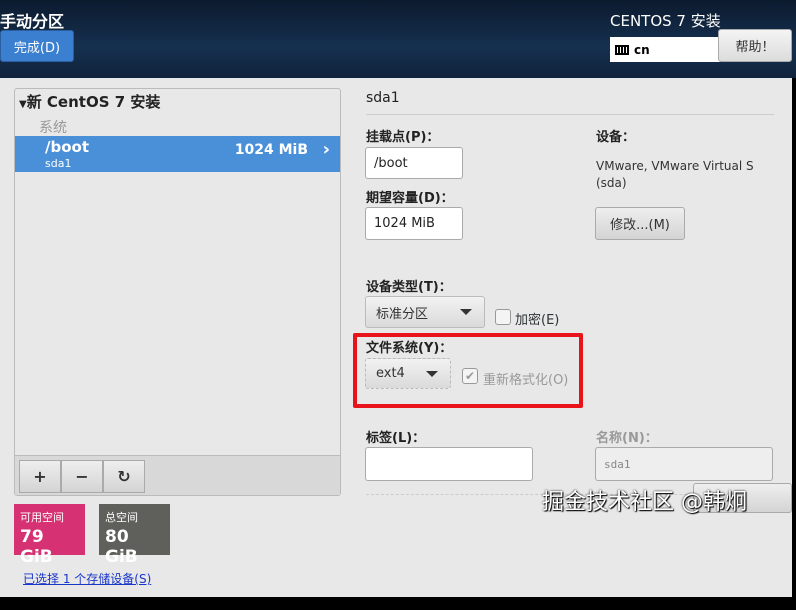 This screenshot has width=796, height=610. I want to click on reformat-checkbox: ✔, so click(470, 376).